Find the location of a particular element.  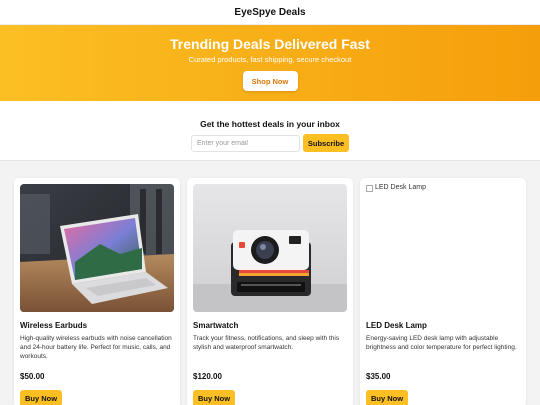

product-title: LED Desk Lamp is located at coordinates (443, 325).